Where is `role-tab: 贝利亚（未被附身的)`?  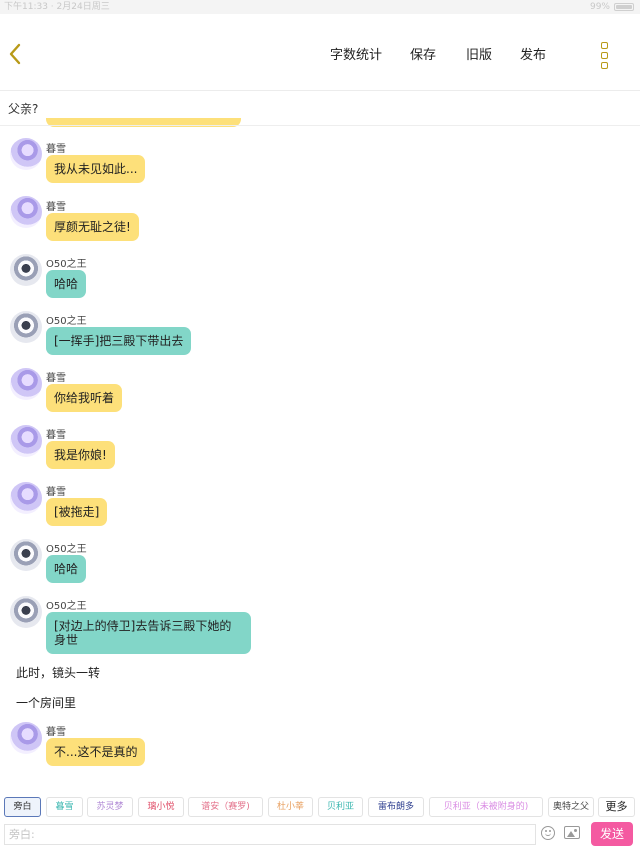
role-tab: 贝利亚（未被附身的) is located at coordinates (486, 807).